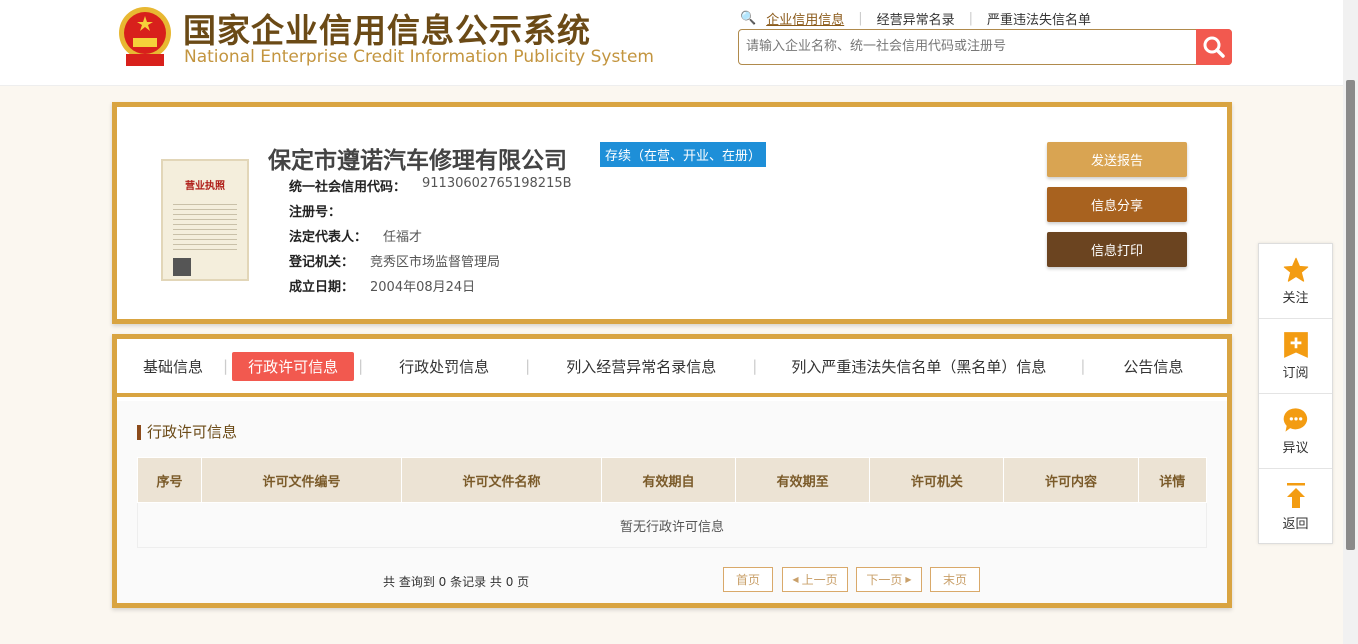 The width and height of the screenshot is (1358, 644). Describe the element at coordinates (937, 480) in the screenshot. I see `column-header: 许可机关` at that location.